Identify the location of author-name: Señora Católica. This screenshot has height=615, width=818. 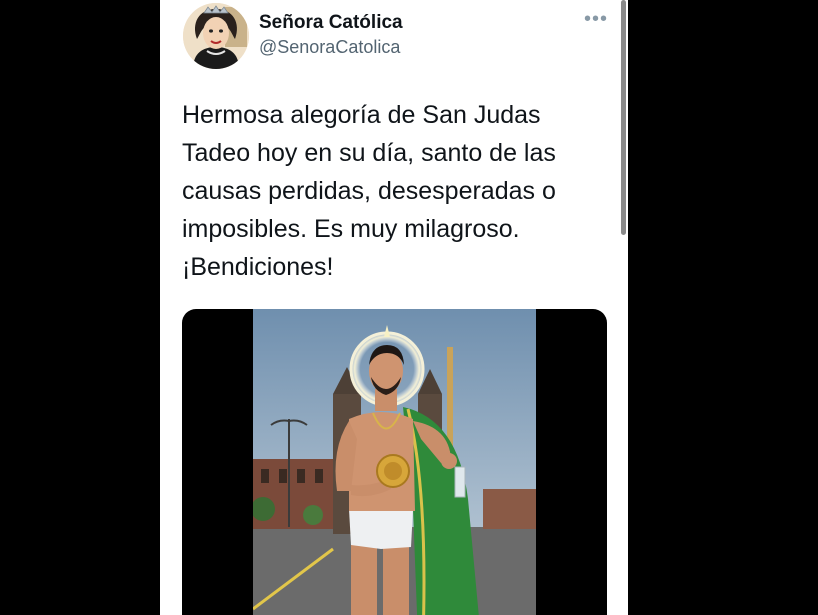
(331, 23).